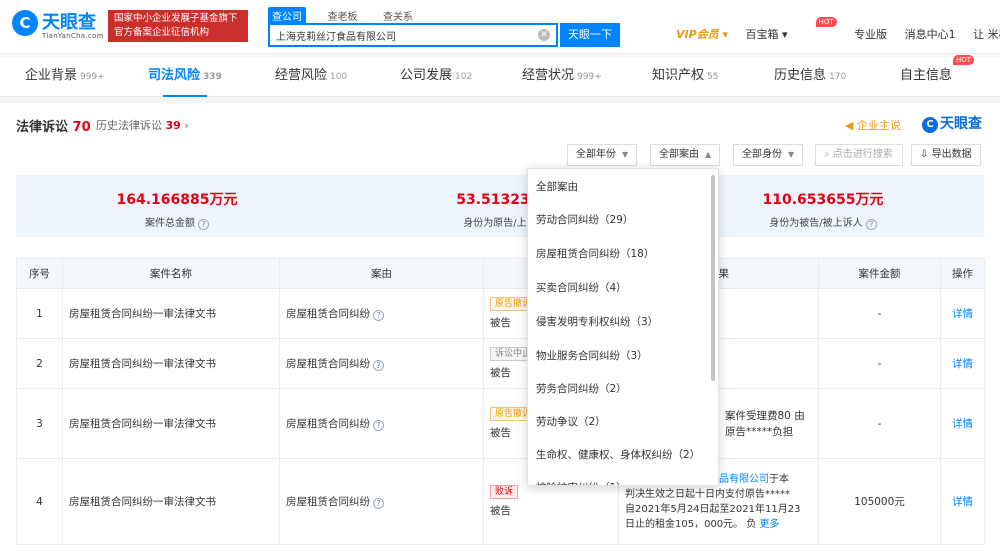  Describe the element at coordinates (713, 278) in the screenshot. I see `dropdown-scrollbar` at that location.